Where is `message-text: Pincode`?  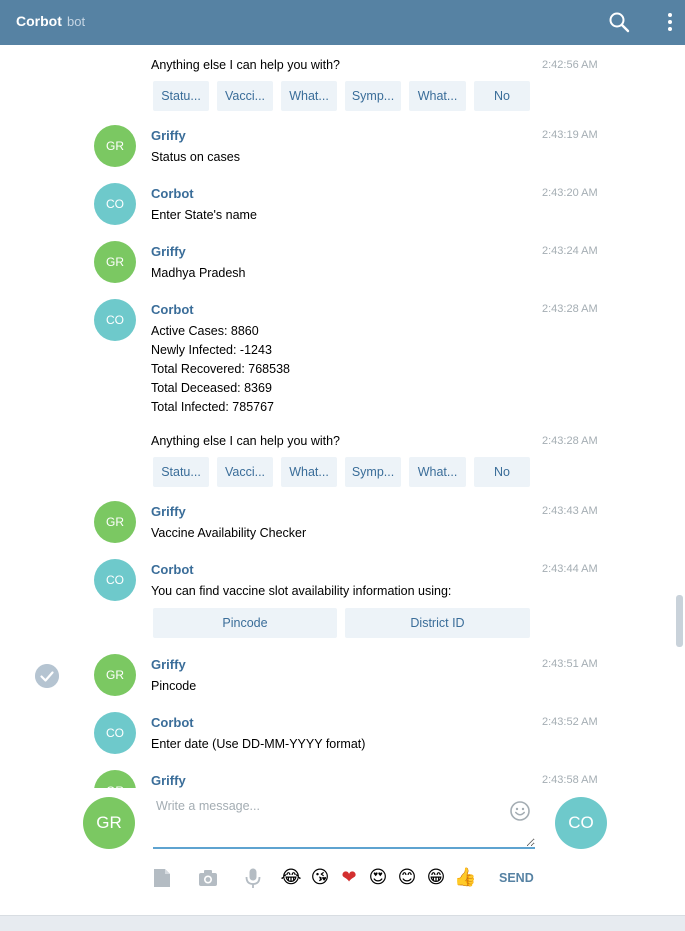 message-text: Pincode is located at coordinates (174, 686).